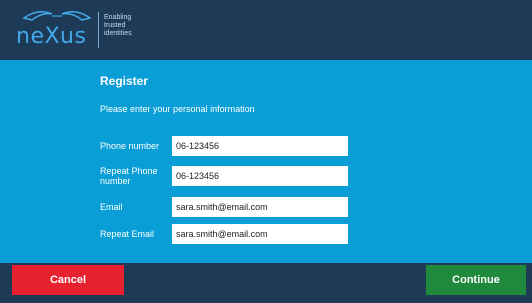 The image size is (532, 303). Describe the element at coordinates (127, 234) in the screenshot. I see `repeat-email-label: Repeat Email` at that location.